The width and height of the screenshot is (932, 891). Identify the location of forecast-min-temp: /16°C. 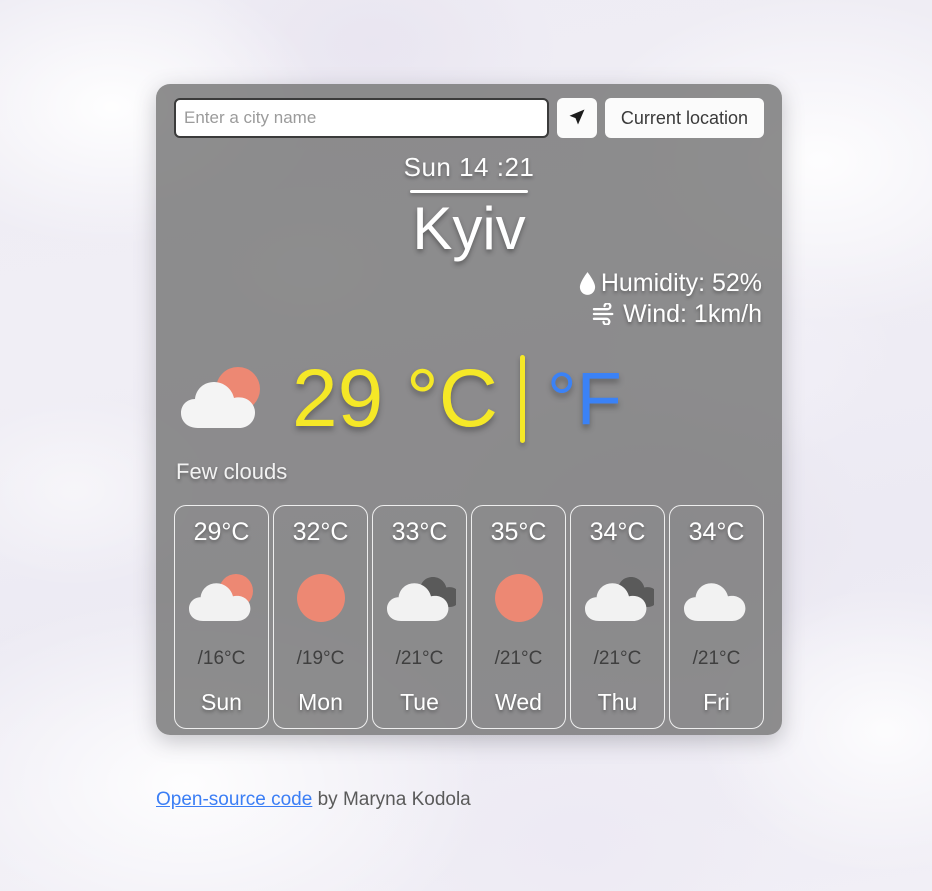
(221, 658).